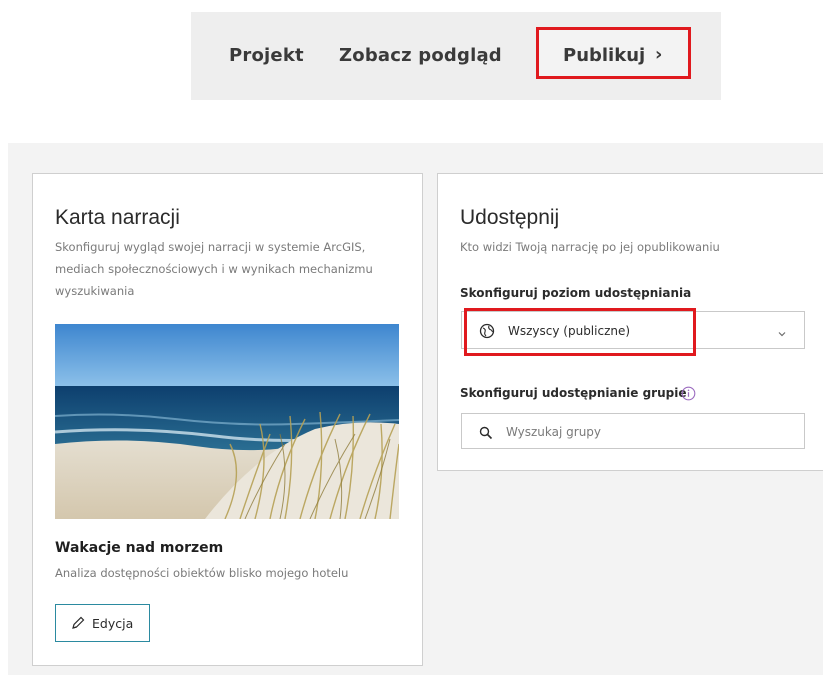 The image size is (823, 675). Describe the element at coordinates (573, 393) in the screenshot. I see `group-sharing-label: Skonfiguruj udostępnianie grupie` at that location.